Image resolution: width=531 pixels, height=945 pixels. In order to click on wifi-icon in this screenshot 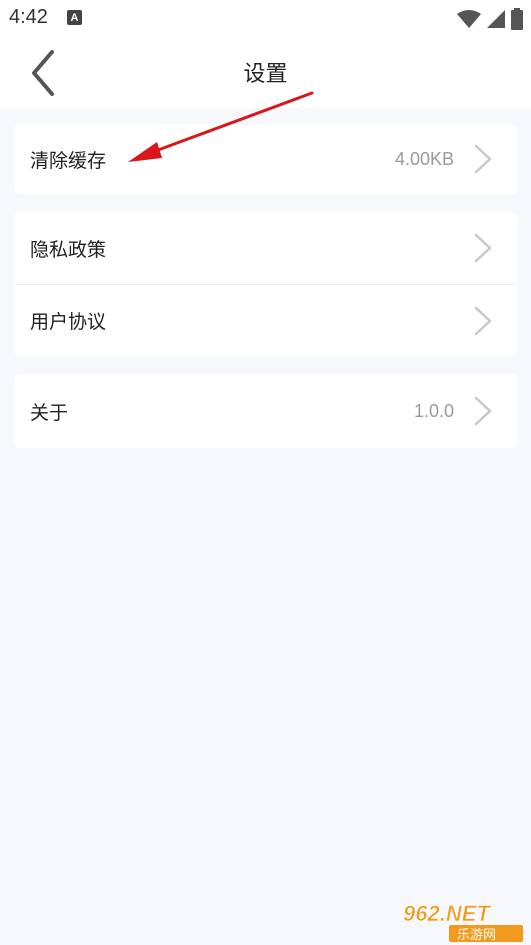, I will do `click(469, 19)`.